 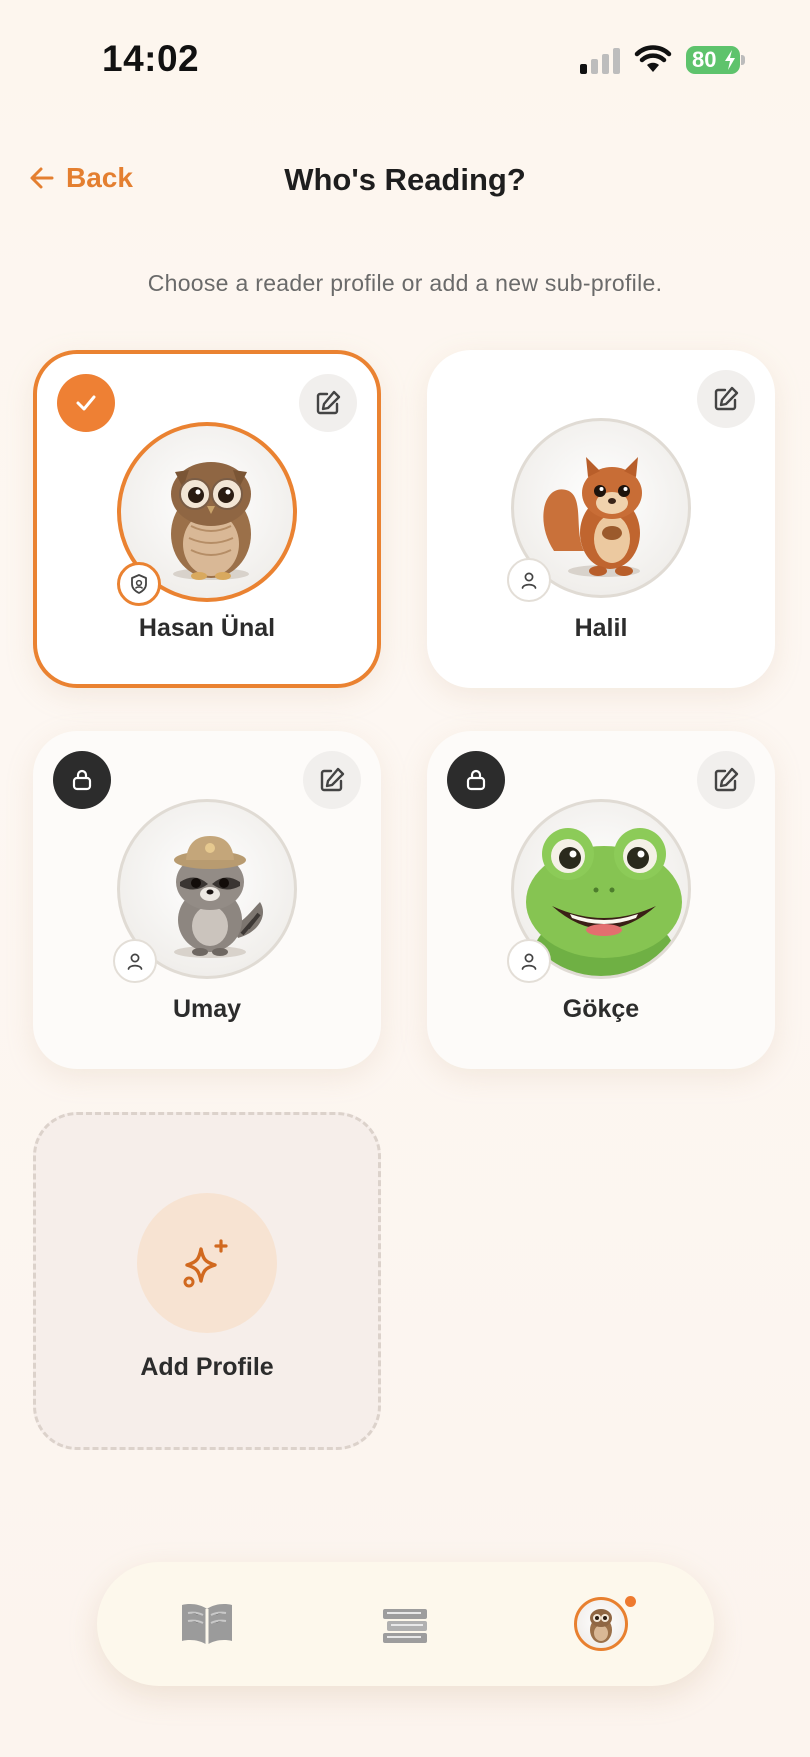 I want to click on charging-bolt-icon, so click(x=730, y=60).